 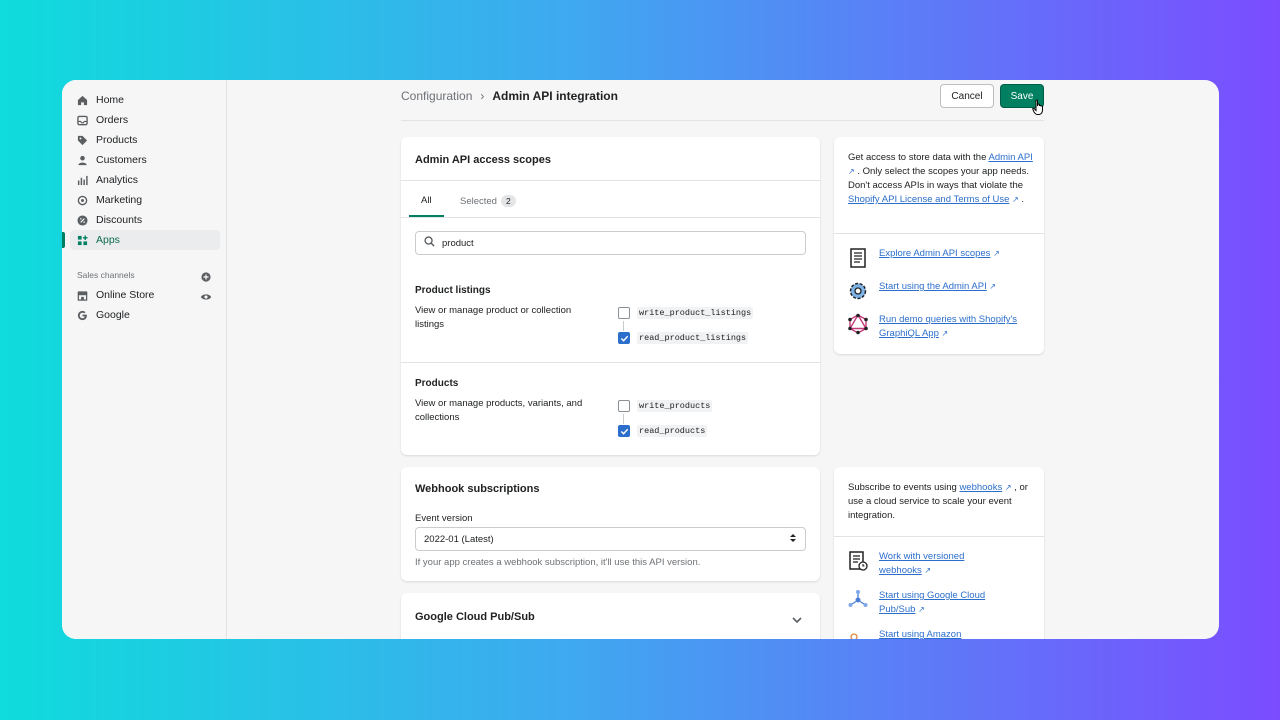 I want to click on resource-item: Start using the Admin API ↗, so click(x=921, y=291).